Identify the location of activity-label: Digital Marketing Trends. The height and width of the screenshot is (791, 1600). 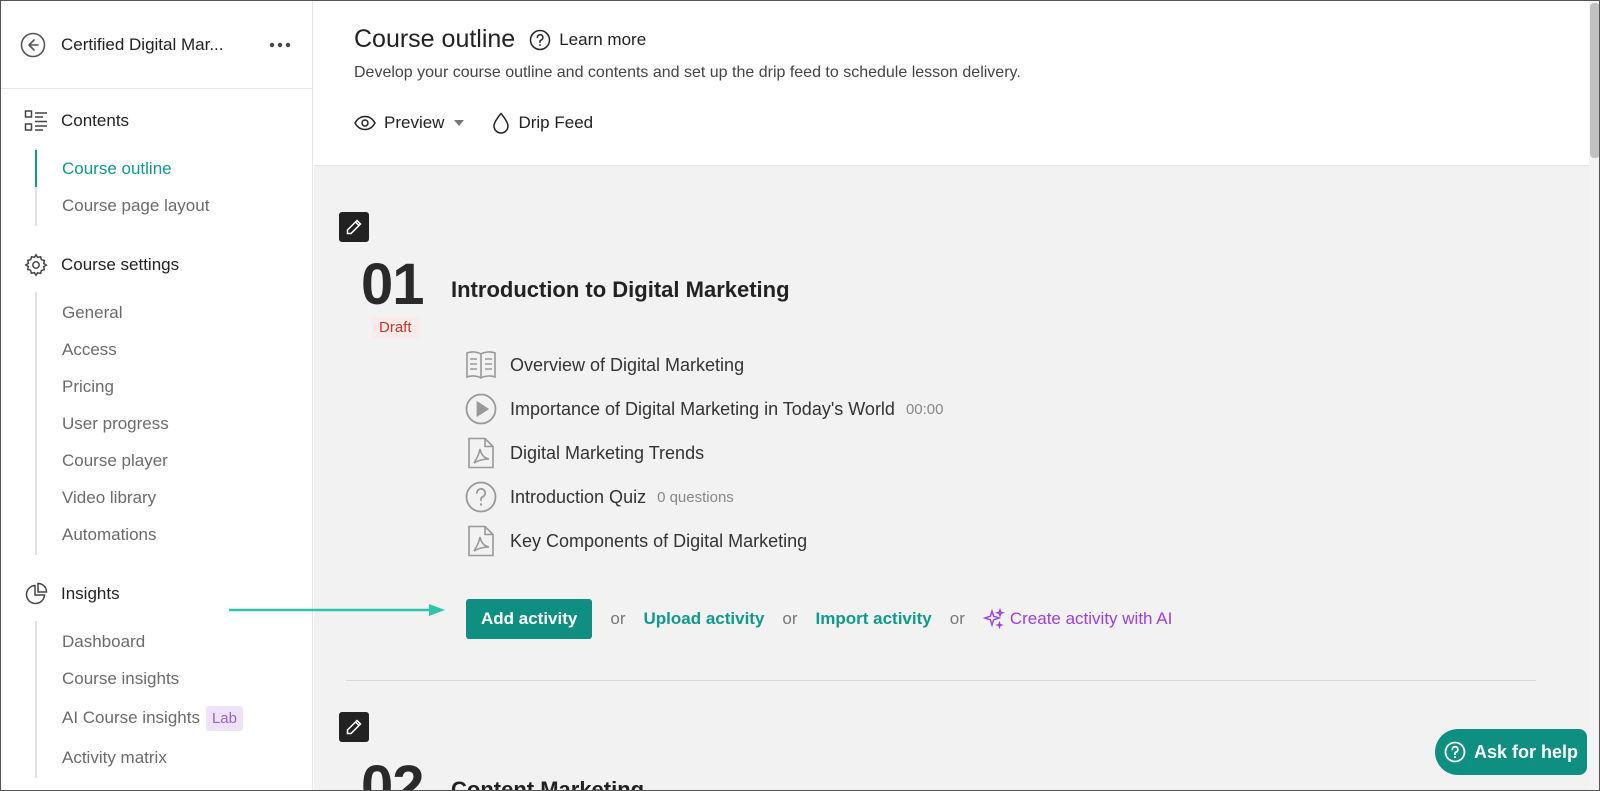
(607, 452).